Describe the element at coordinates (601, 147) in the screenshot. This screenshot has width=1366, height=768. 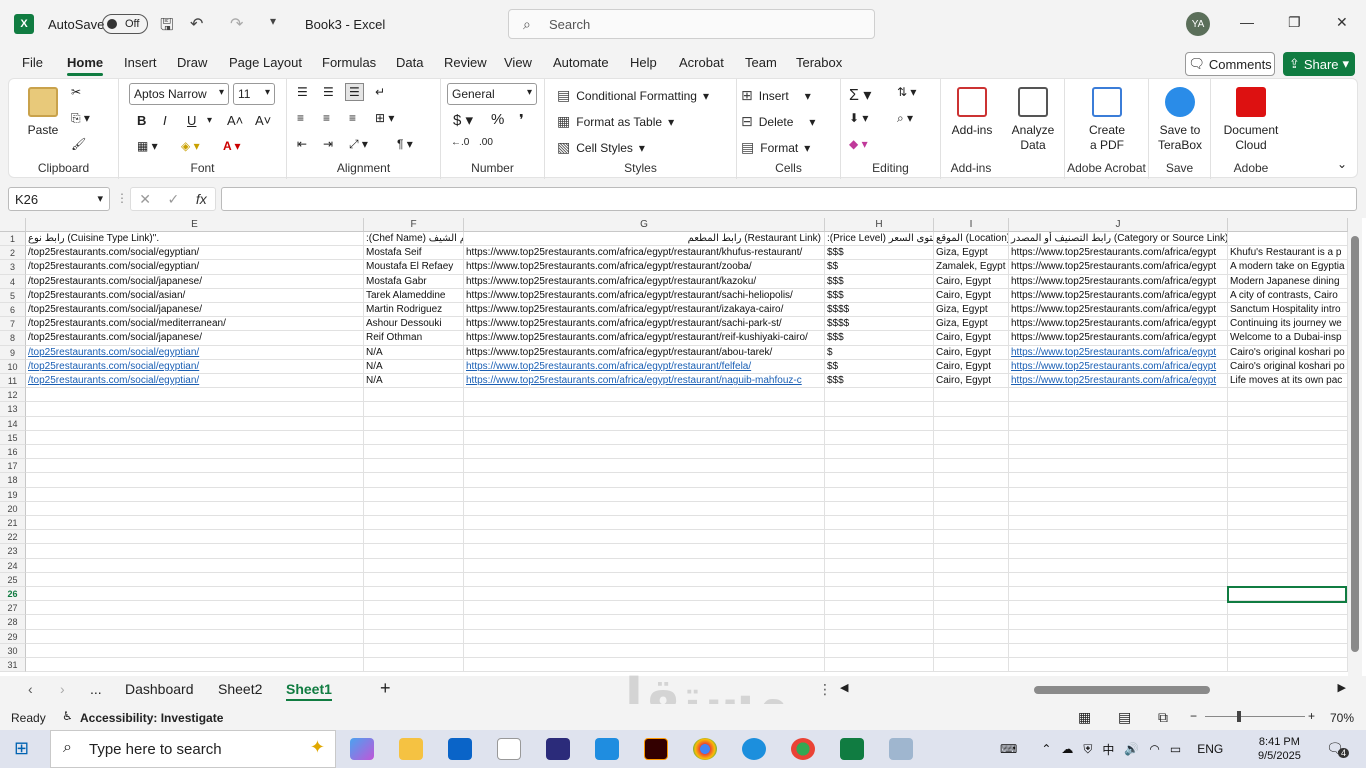
I see `cell-styles-button: ▧ Cell Styles ▾` at that location.